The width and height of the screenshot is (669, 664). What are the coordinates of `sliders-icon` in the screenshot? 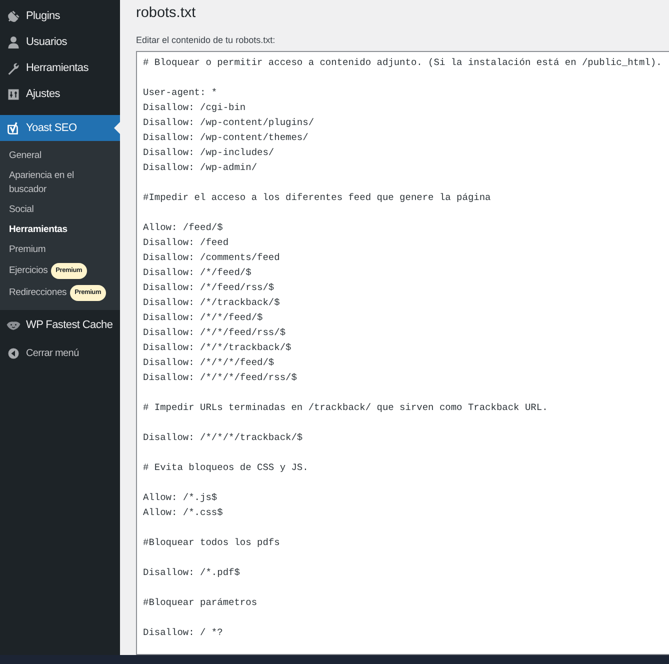 It's located at (13, 94).